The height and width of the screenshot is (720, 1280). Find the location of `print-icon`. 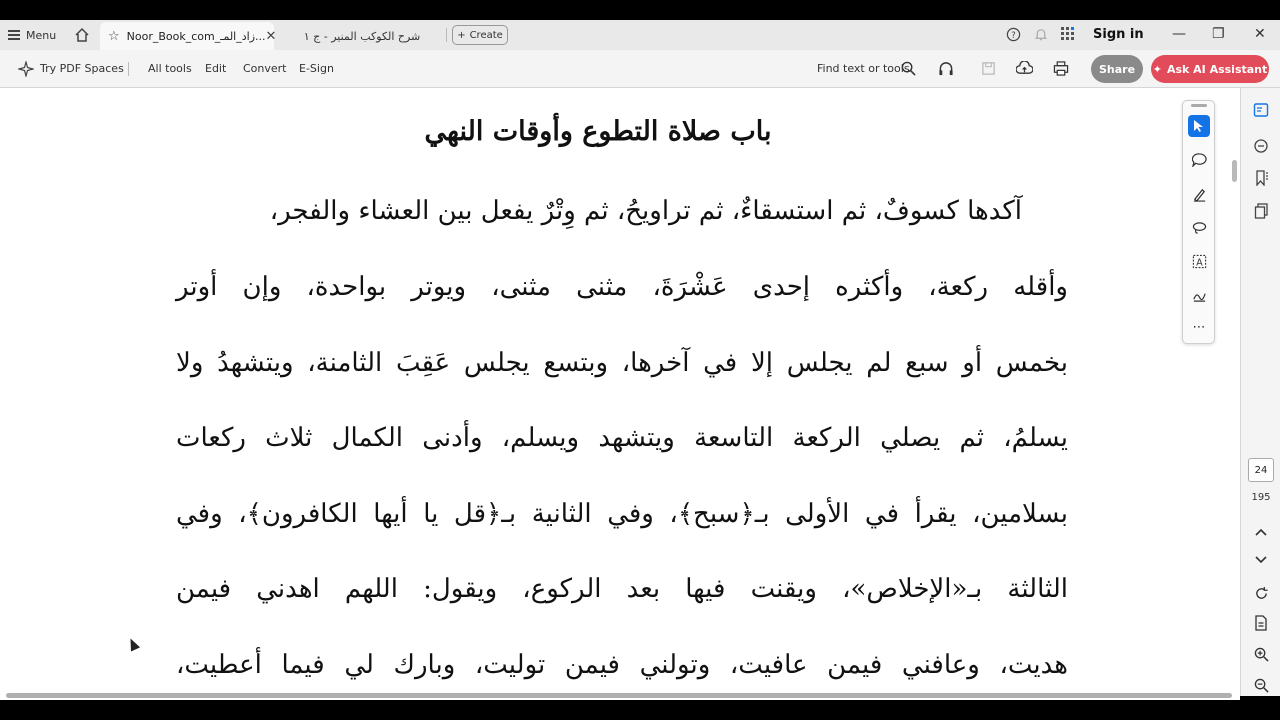

print-icon is located at coordinates (1061, 68).